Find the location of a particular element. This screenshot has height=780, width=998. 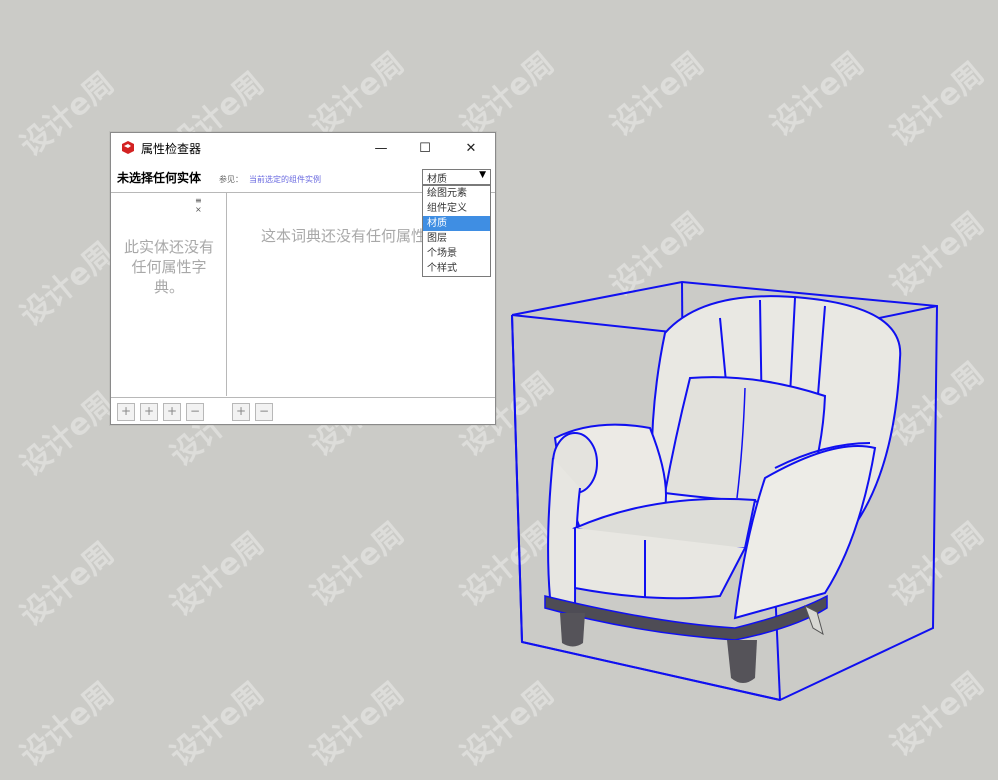

dropdown-arrow-icon: ▼ is located at coordinates (482, 175).